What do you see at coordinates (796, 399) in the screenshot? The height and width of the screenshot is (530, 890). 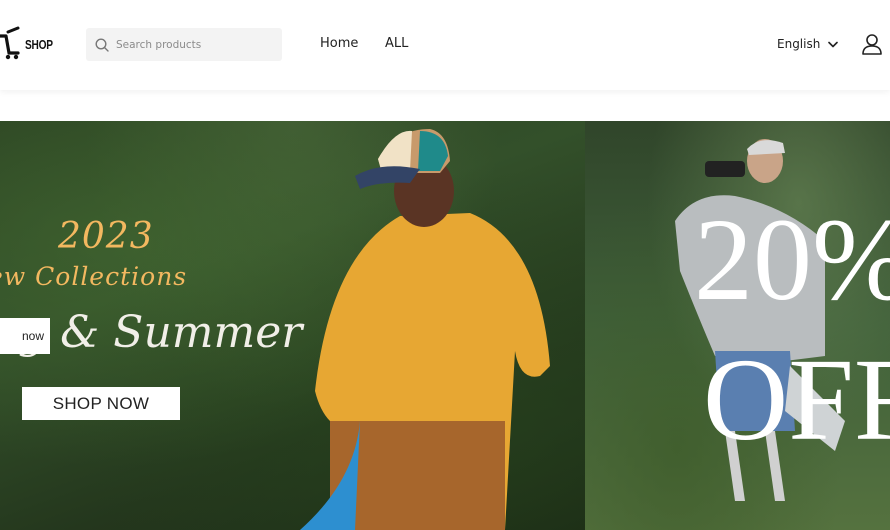 I see `promo-off: OFF` at bounding box center [796, 399].